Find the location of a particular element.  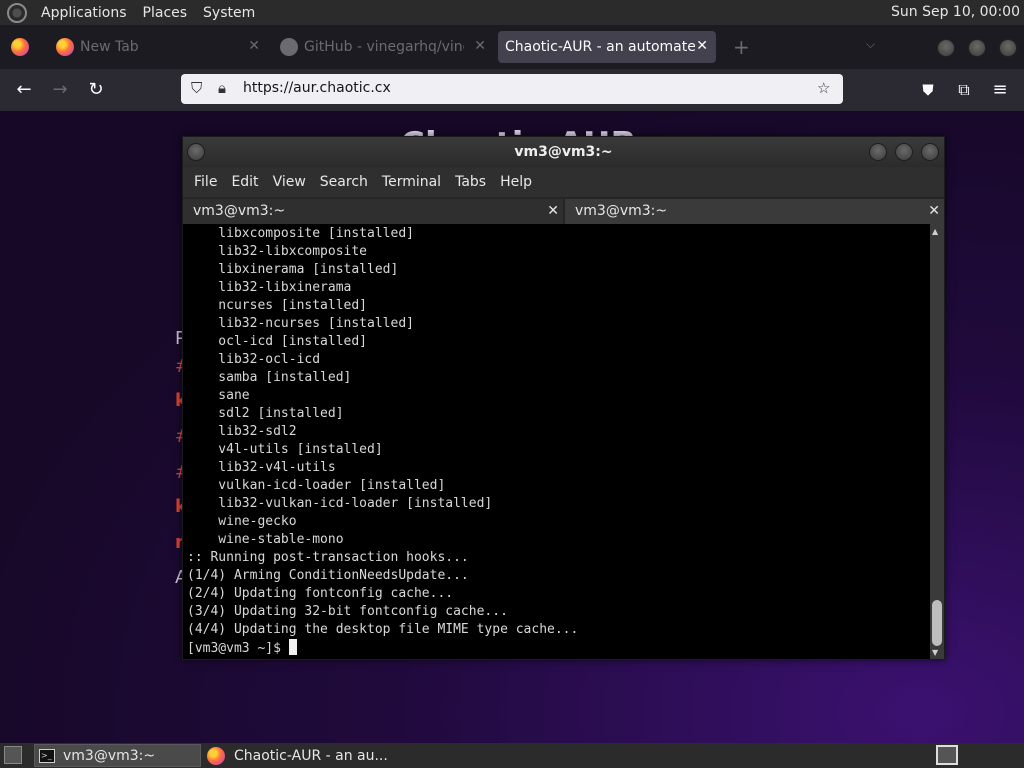

terminal-icon: >_ is located at coordinates (47, 755).